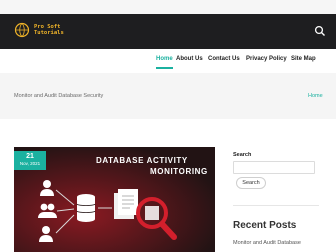  What do you see at coordinates (274, 167) in the screenshot?
I see `sidebar-search-input` at bounding box center [274, 167].